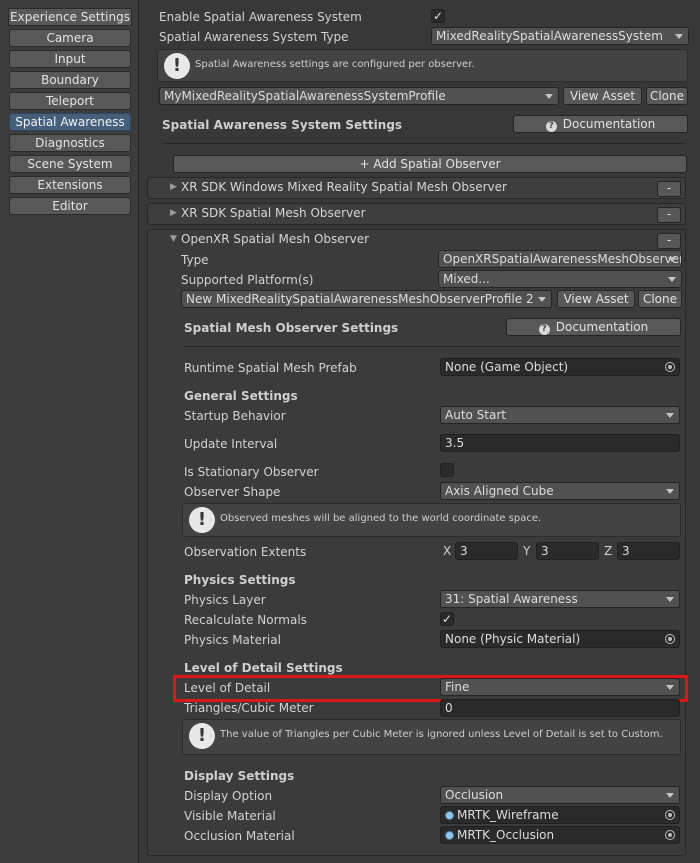 The image size is (700, 863). What do you see at coordinates (506, 835) in the screenshot?
I see `occlusion-material-value: MRTK_Occlusion` at bounding box center [506, 835].